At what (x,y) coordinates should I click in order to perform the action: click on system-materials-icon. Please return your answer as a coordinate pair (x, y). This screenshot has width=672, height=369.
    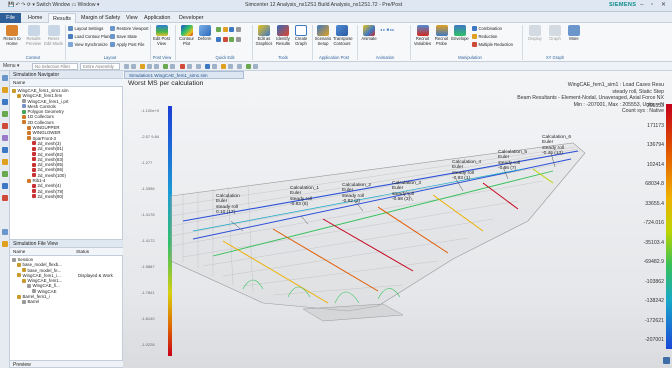
    Looking at the image, I should click on (5, 174).